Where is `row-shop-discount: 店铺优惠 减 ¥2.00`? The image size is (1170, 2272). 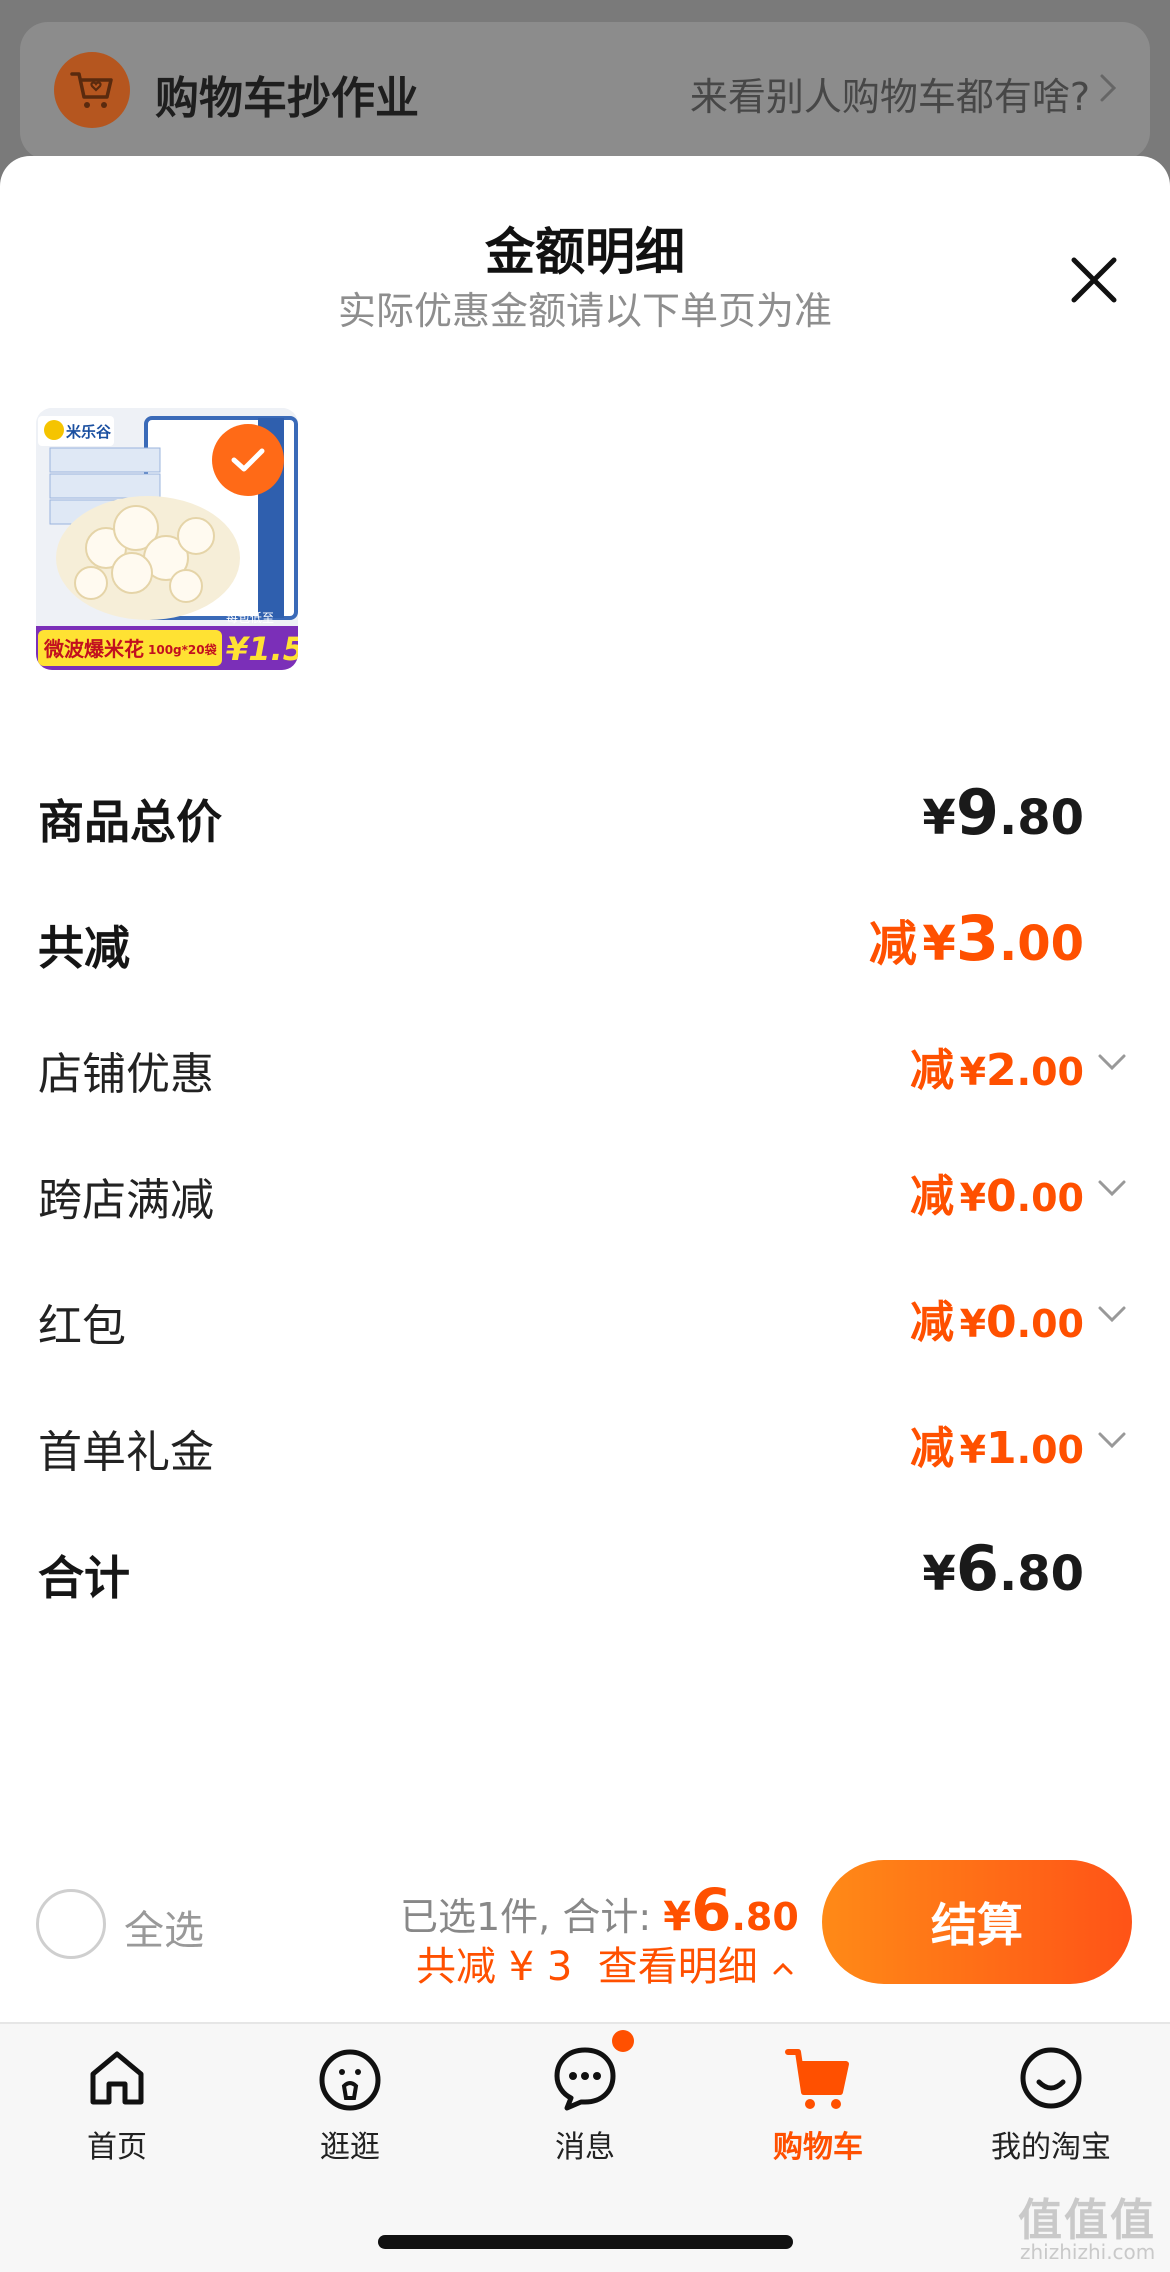 row-shop-discount: 店铺优惠 减 ¥2.00 is located at coordinates (585, 1068).